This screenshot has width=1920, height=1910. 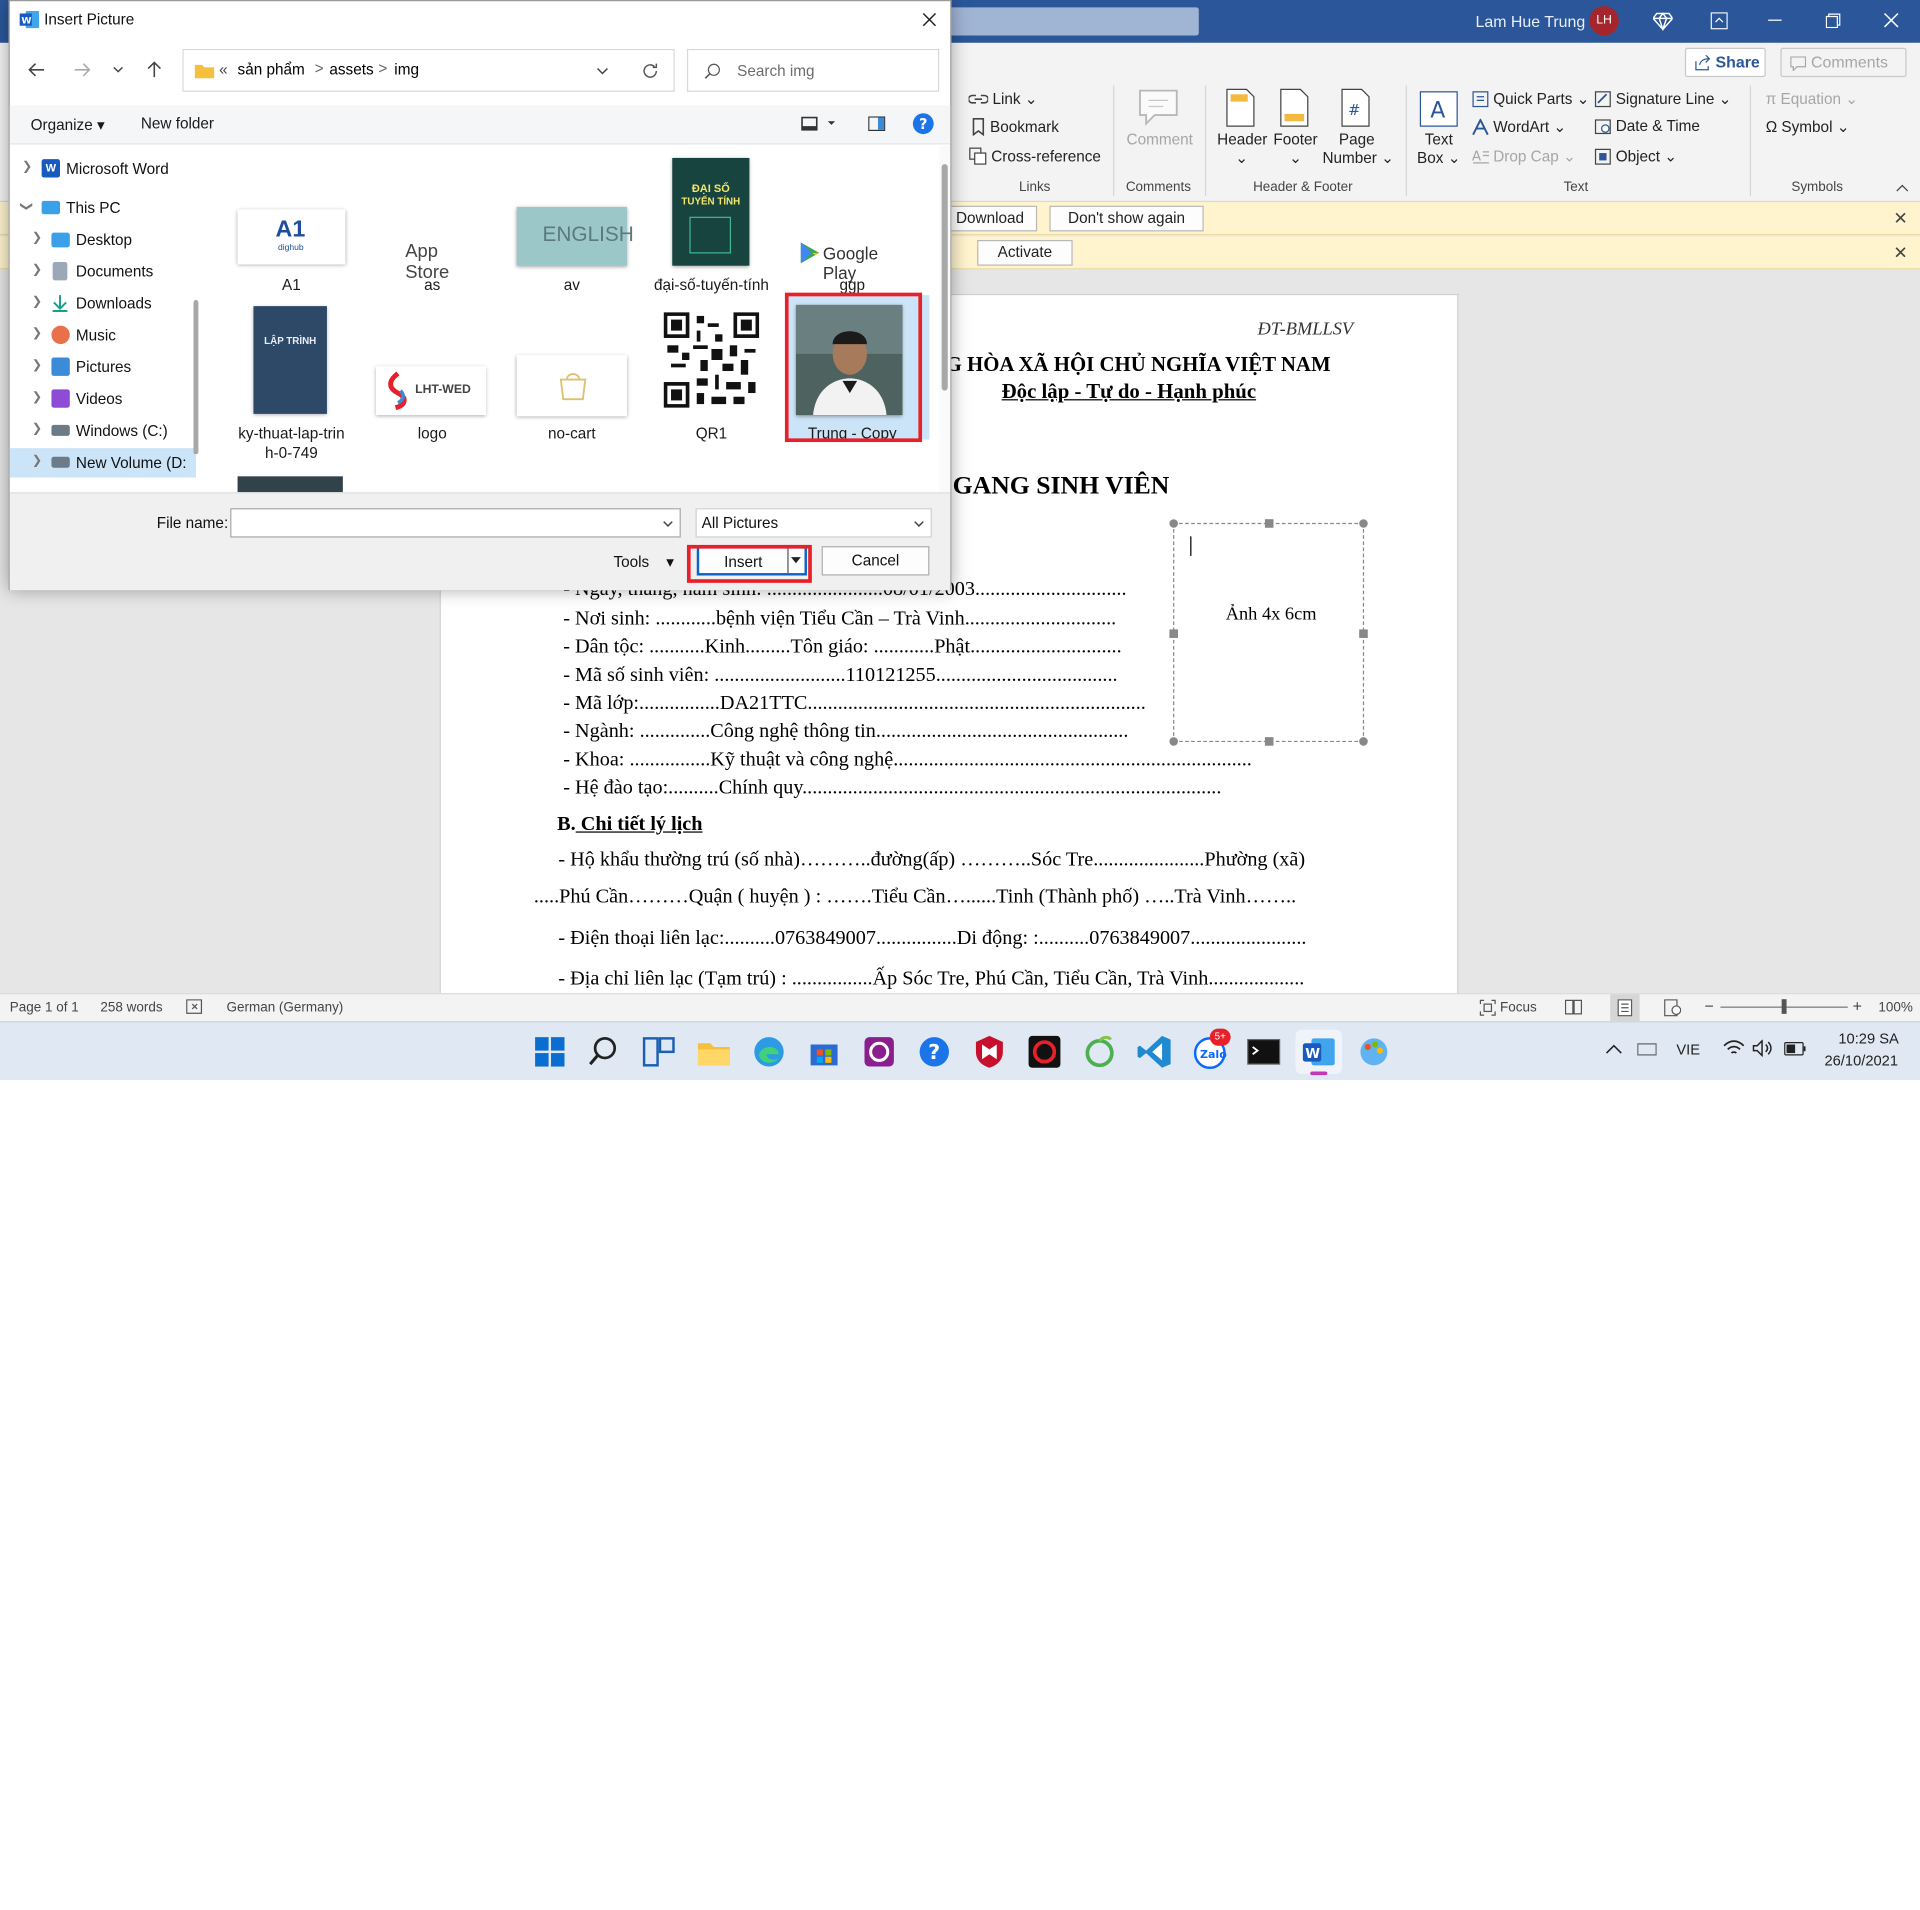 I want to click on keyboard-icon, so click(x=1647, y=1049).